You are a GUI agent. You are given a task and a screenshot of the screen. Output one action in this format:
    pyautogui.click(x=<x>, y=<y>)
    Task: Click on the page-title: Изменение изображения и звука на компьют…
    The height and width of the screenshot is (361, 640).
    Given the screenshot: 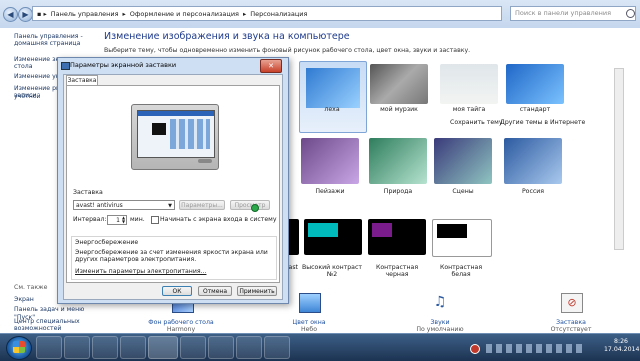 What is the action you would take?
    pyautogui.click(x=227, y=36)
    